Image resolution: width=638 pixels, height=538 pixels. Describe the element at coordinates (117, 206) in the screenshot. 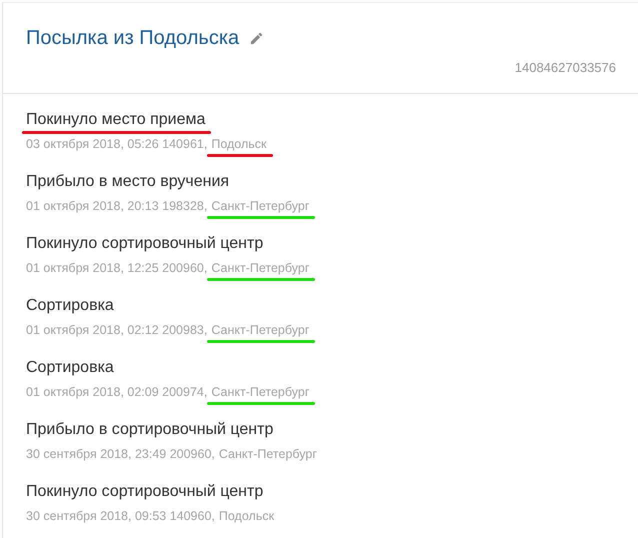

I see `event-details: 01 октября 2018, 20:13 198328,` at that location.